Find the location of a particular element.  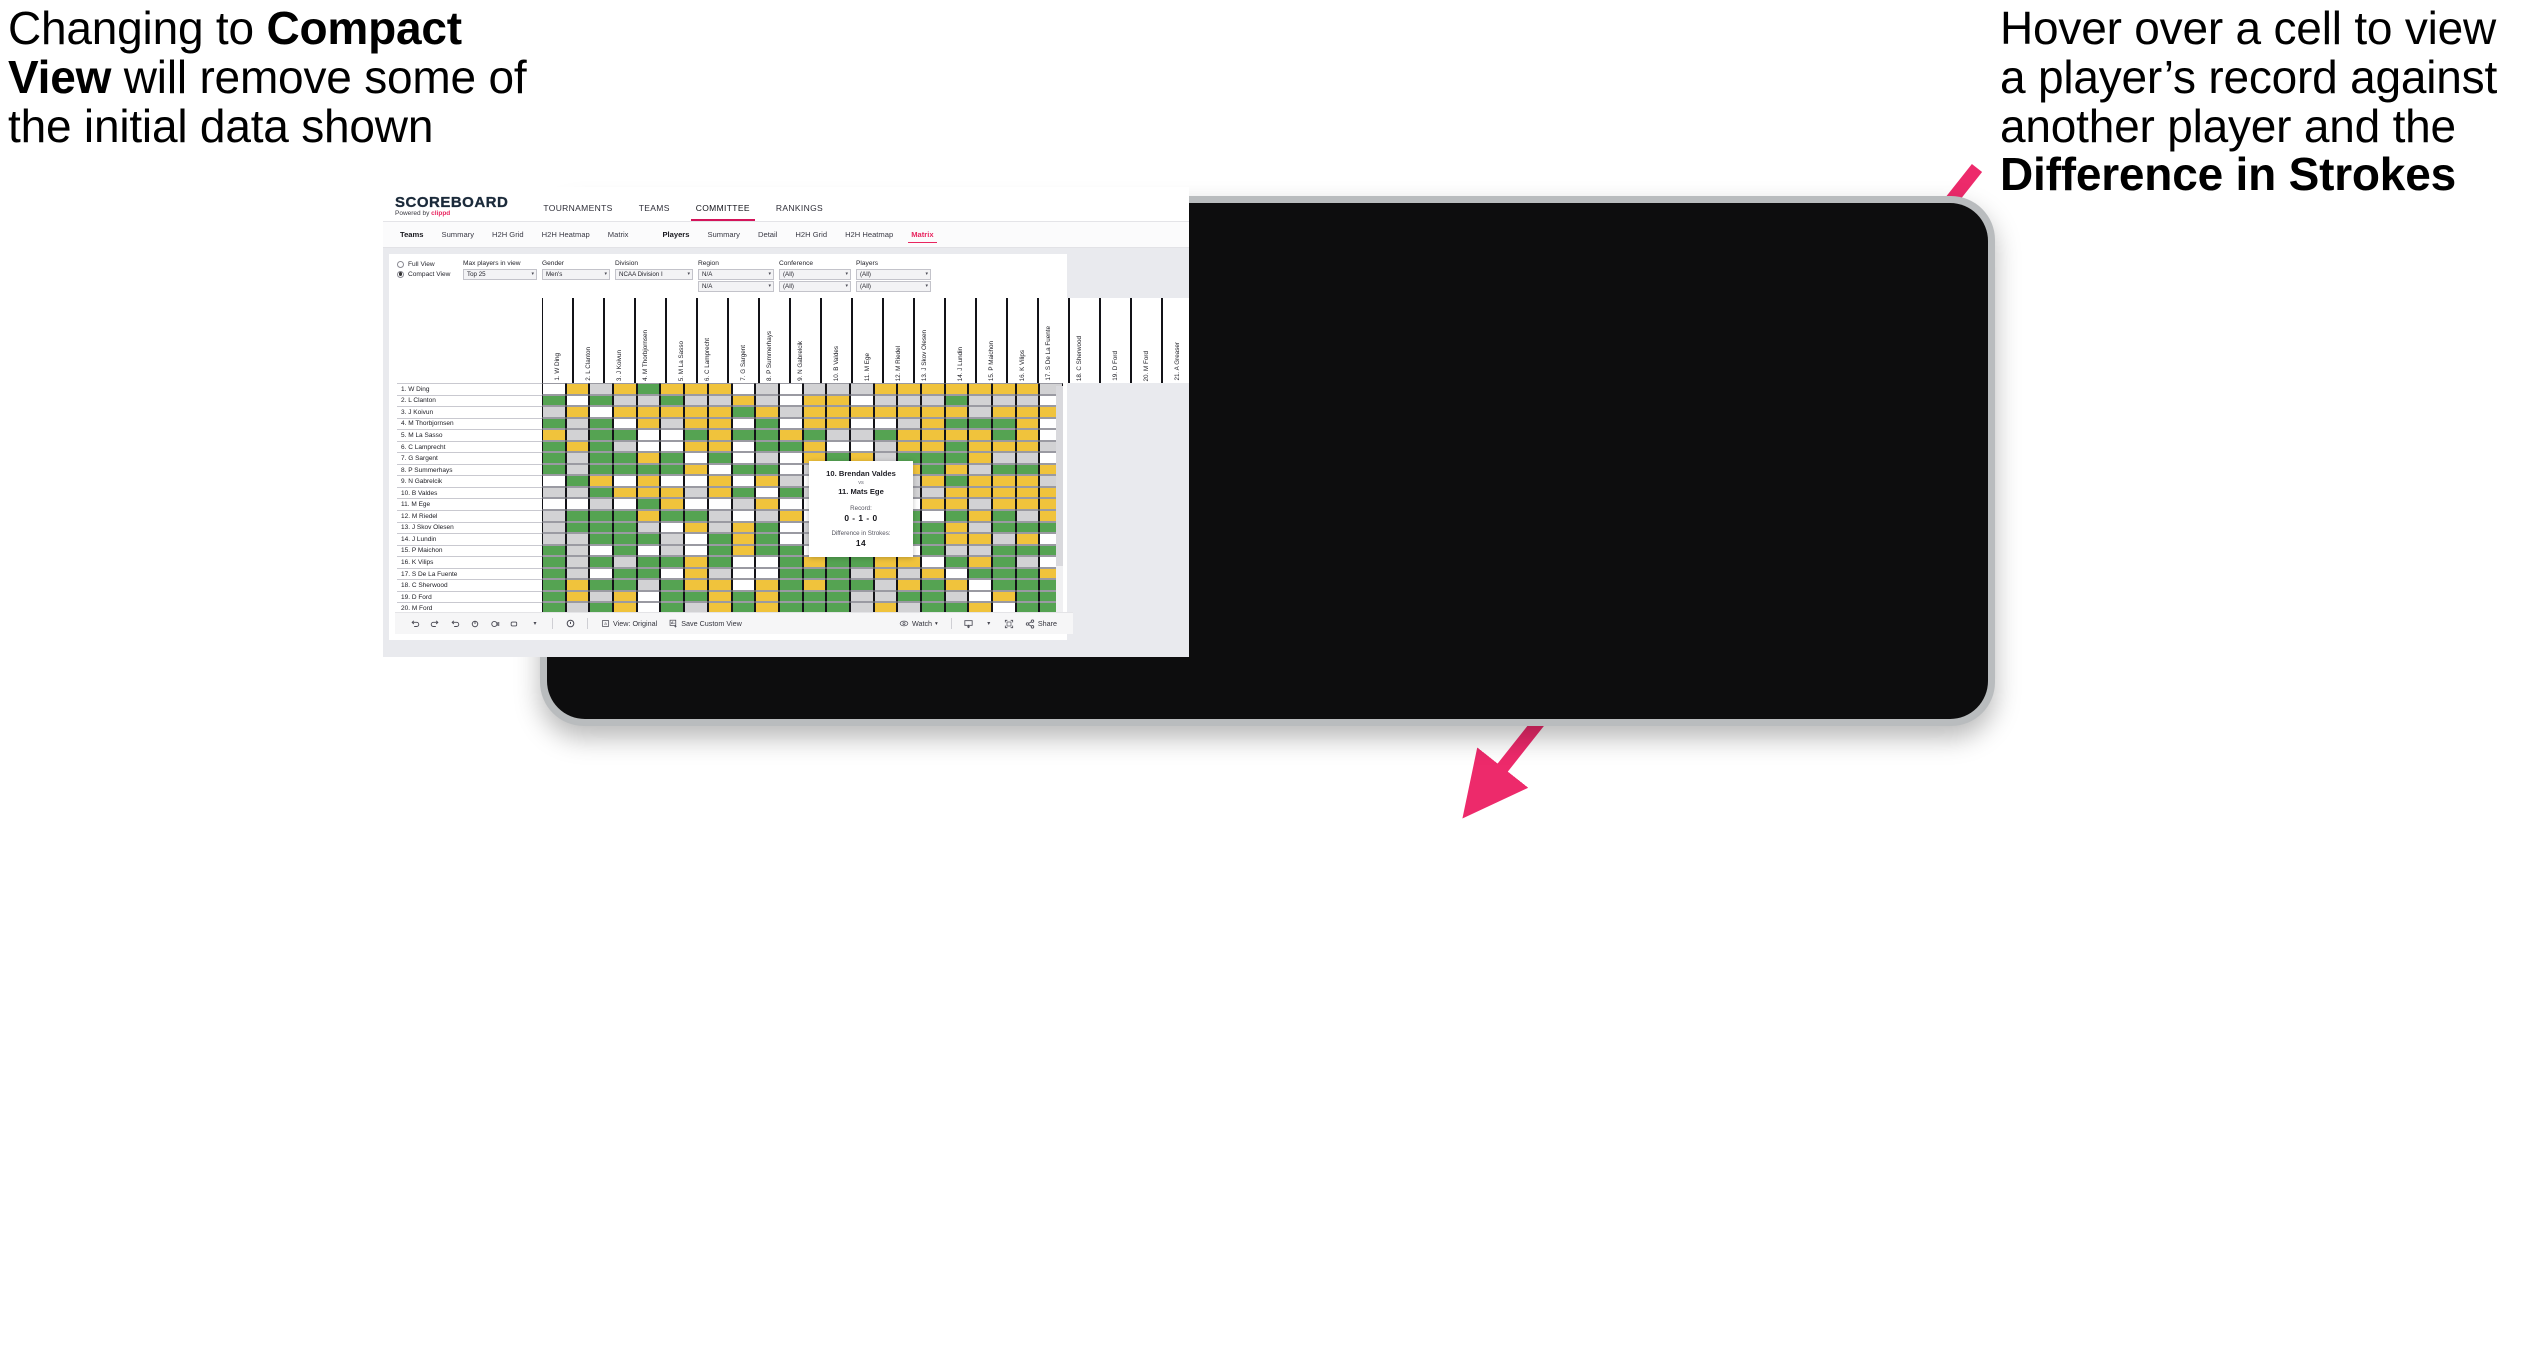

matrix-grid is located at coordinates (802, 505).